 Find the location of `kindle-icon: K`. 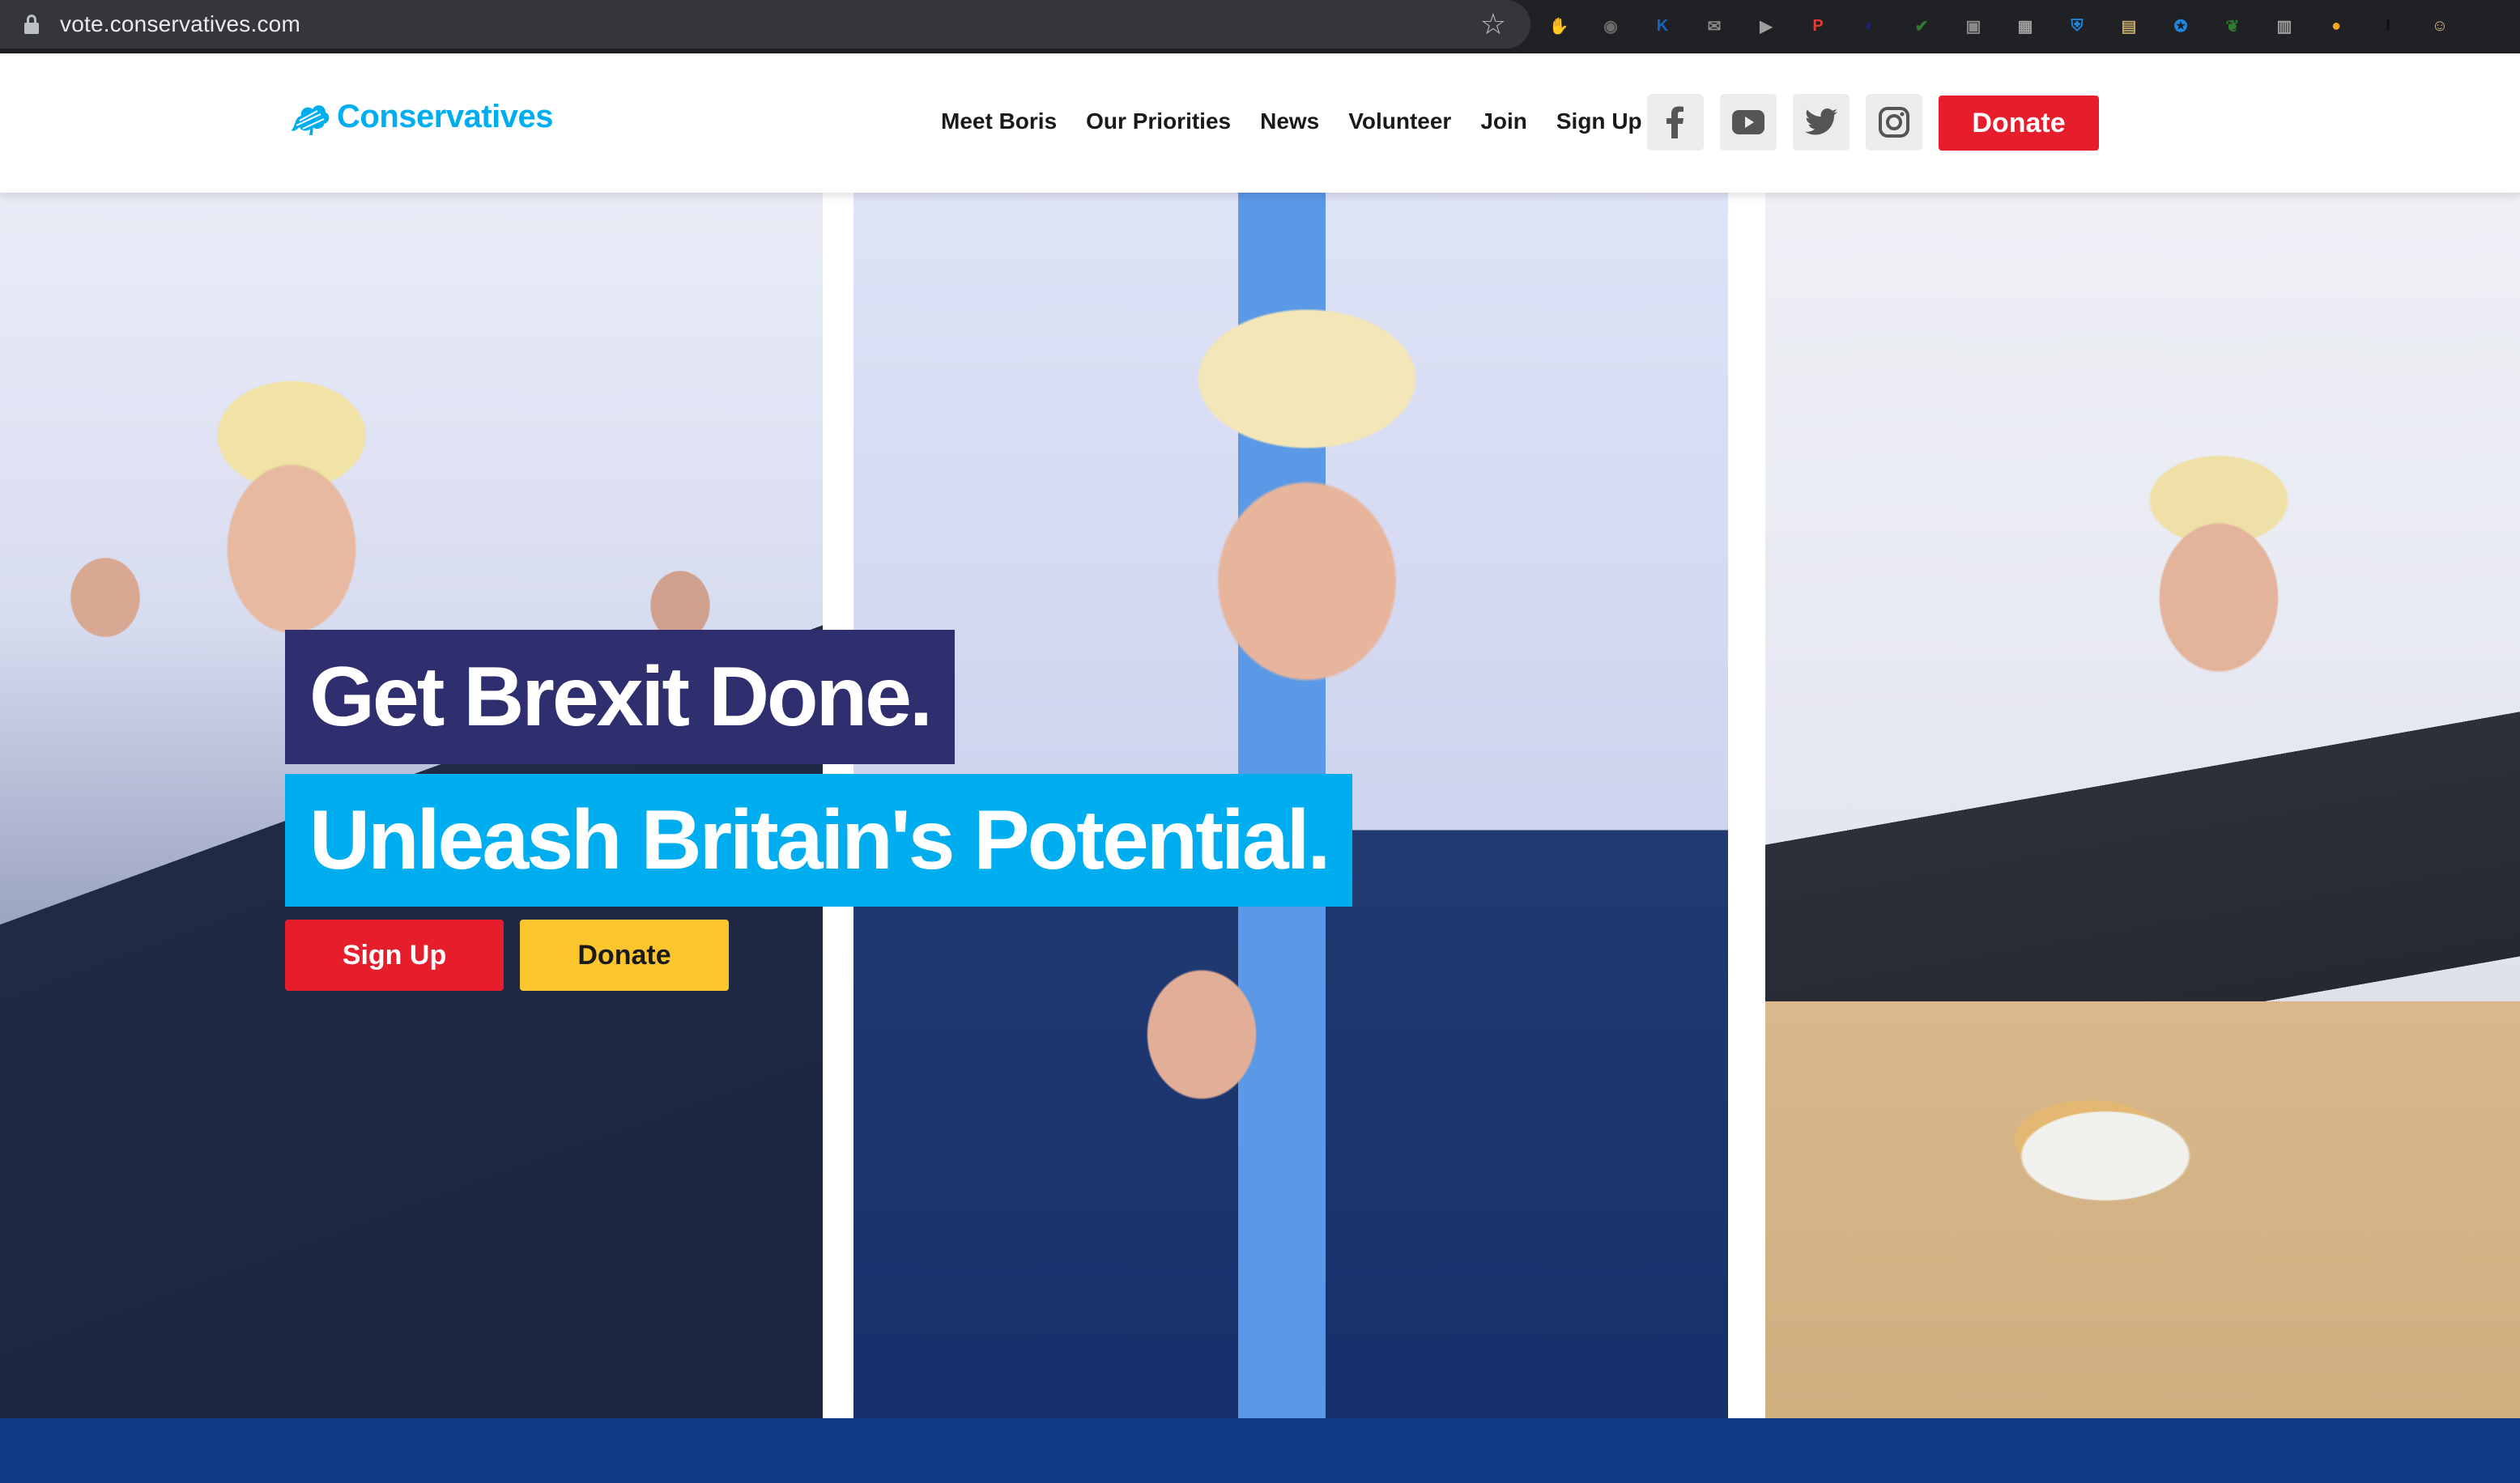

kindle-icon: K is located at coordinates (1662, 26).